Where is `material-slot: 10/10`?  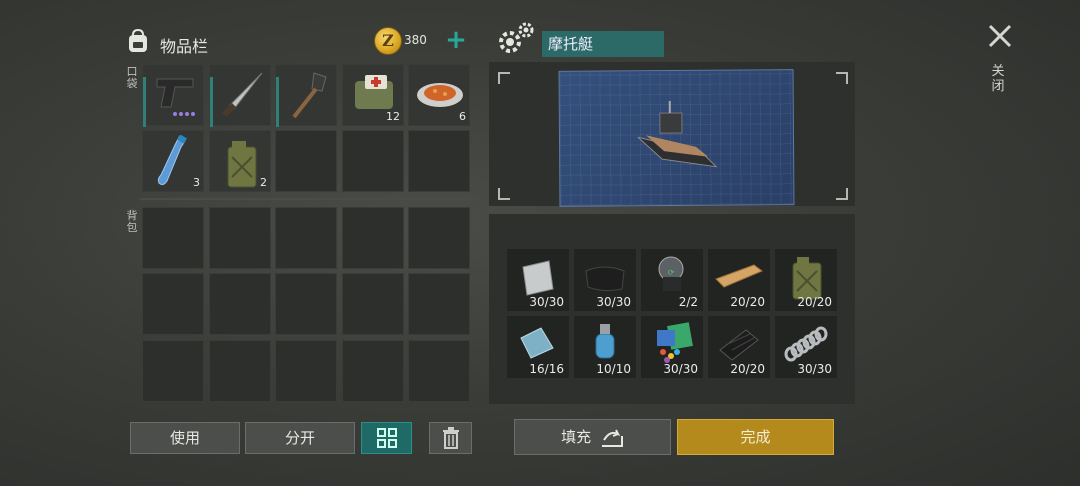
material-slot: 10/10 is located at coordinates (605, 347).